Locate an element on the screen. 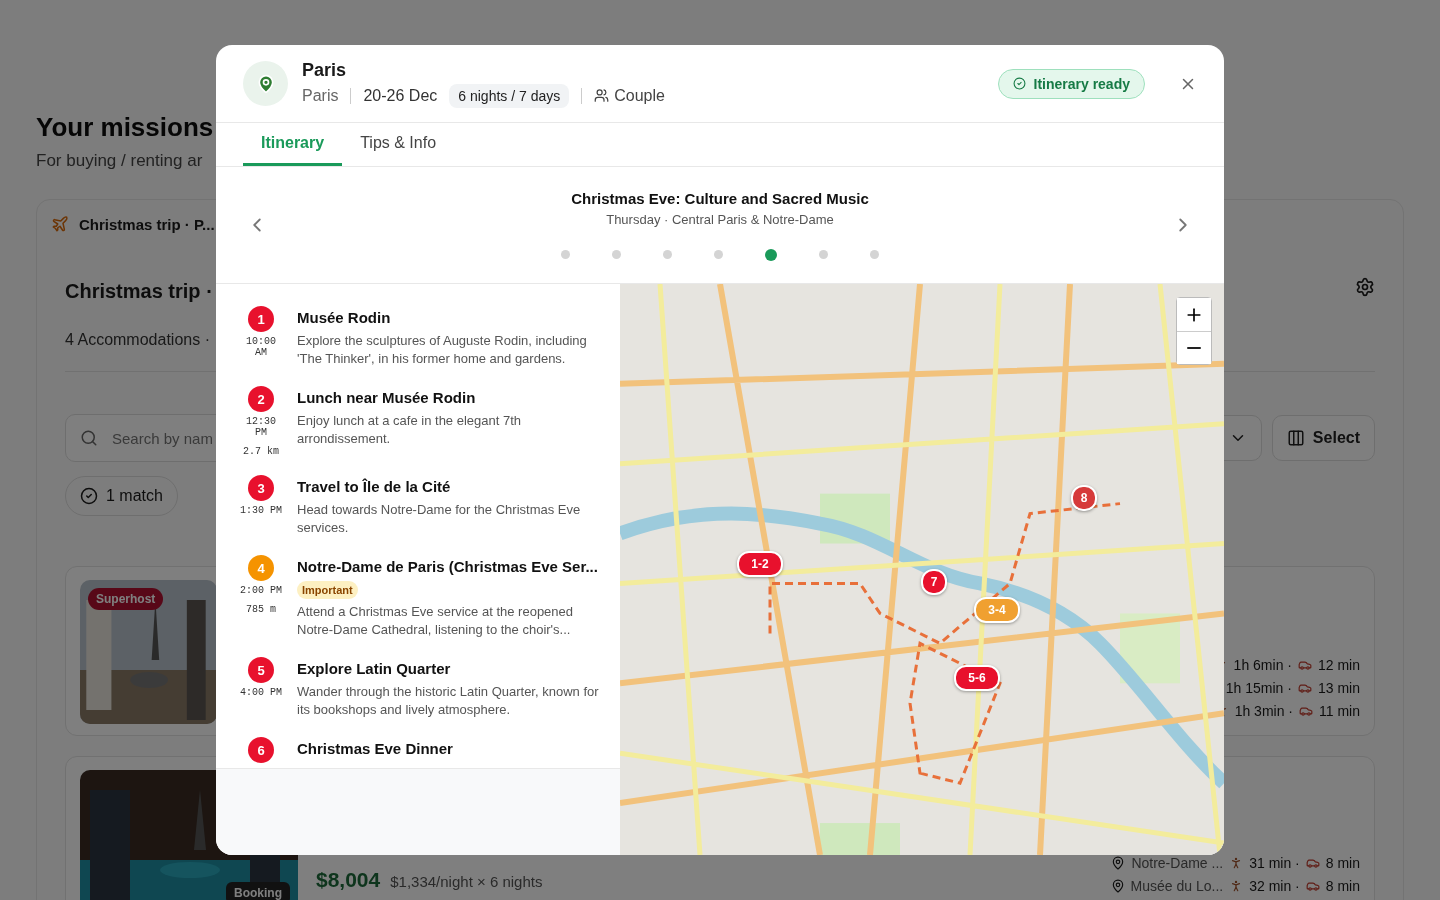 Image resolution: width=1440 pixels, height=900 pixels. step-number: 2 is located at coordinates (261, 399).